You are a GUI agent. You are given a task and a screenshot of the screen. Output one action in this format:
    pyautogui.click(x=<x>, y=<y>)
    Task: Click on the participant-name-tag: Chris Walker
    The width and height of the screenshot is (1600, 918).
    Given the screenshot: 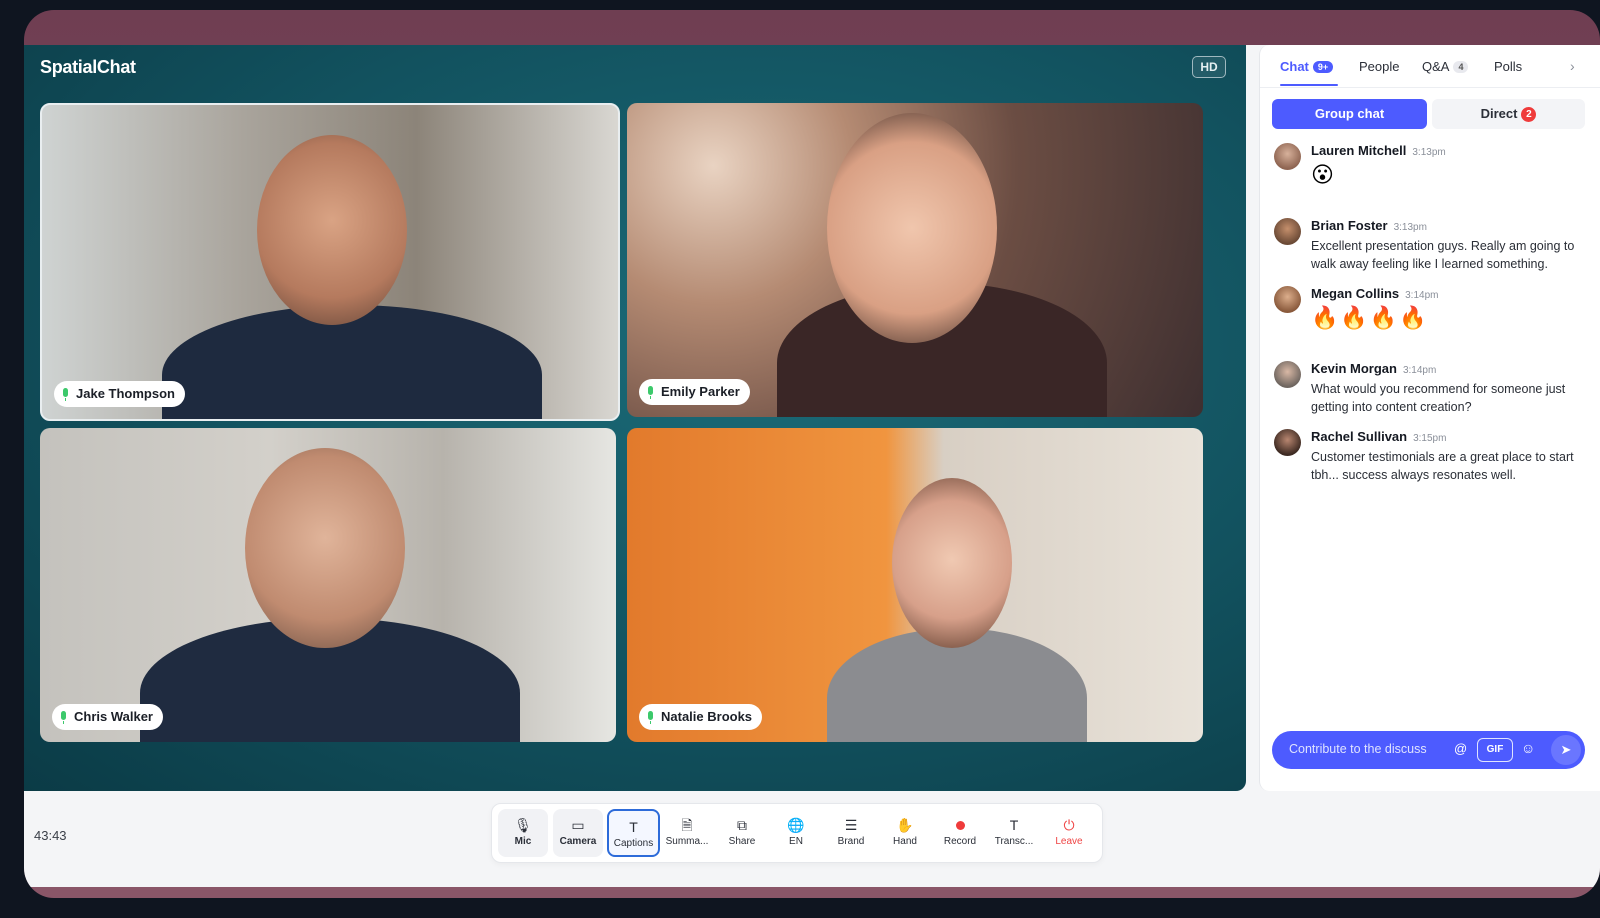 What is the action you would take?
    pyautogui.click(x=107, y=717)
    